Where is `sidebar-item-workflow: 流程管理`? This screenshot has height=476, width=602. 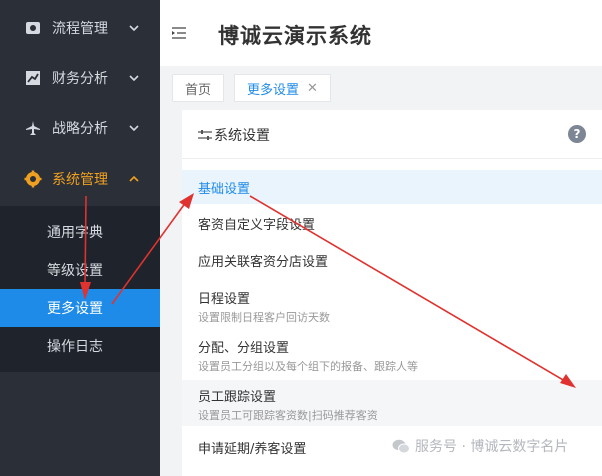
sidebar-item-workflow: 流程管理 is located at coordinates (80, 28).